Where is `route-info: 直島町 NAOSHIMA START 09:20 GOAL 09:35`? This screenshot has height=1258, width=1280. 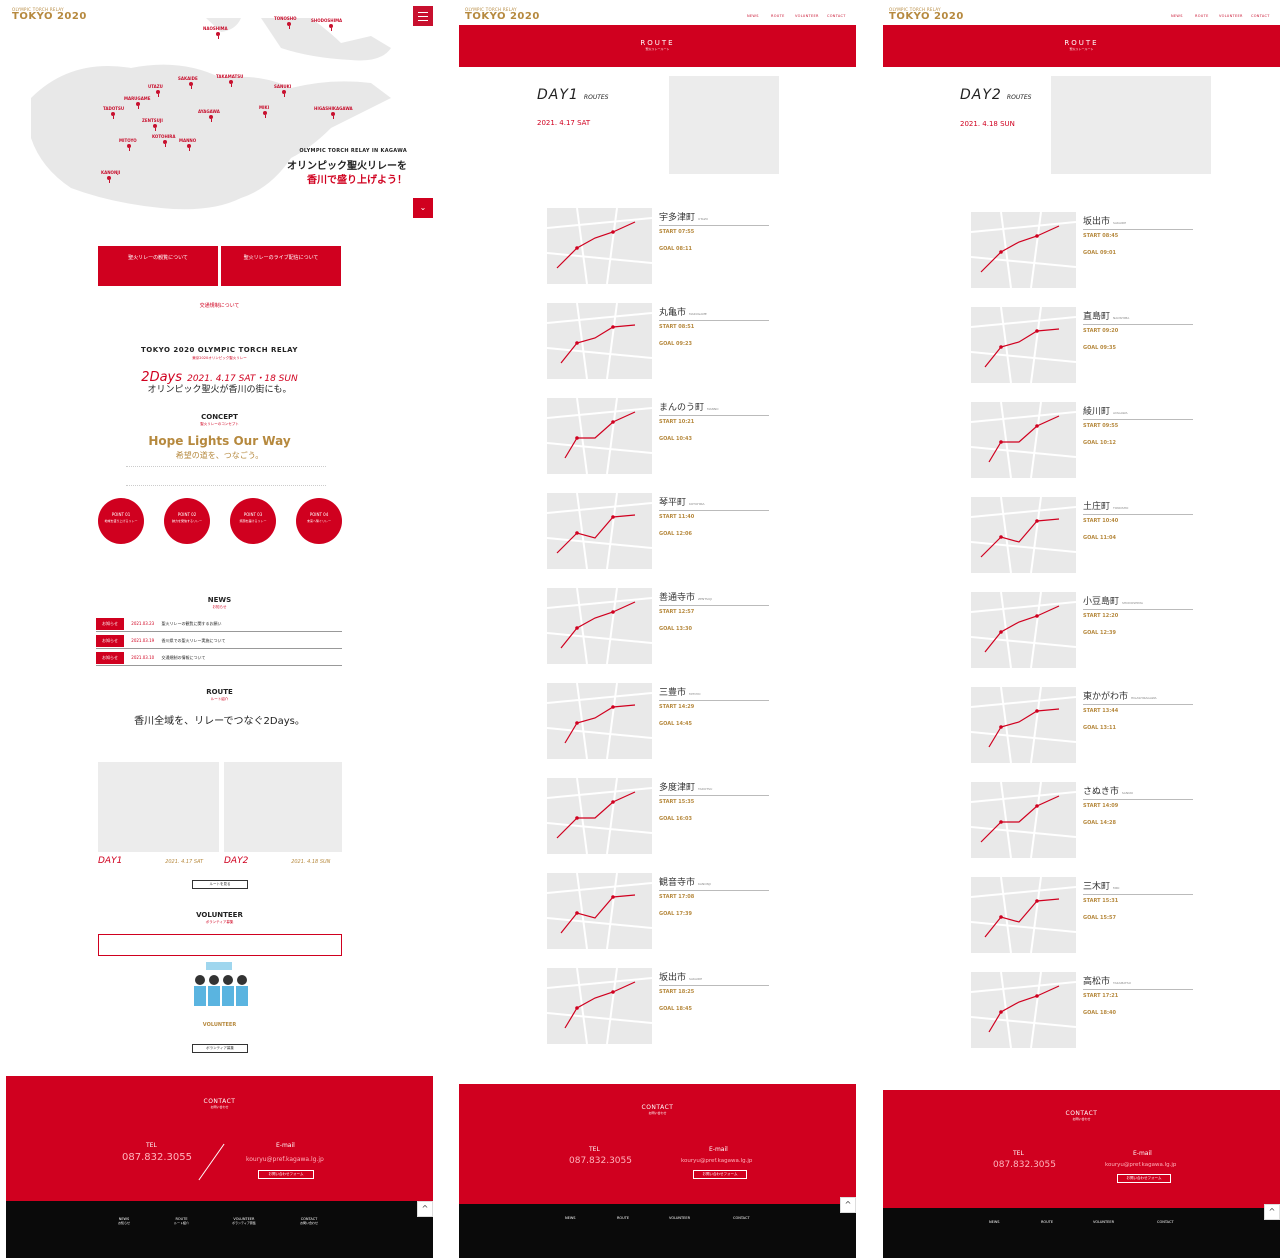 route-info: 直島町 NAOSHIMA START 09:20 GOAL 09:35 is located at coordinates (1138, 330).